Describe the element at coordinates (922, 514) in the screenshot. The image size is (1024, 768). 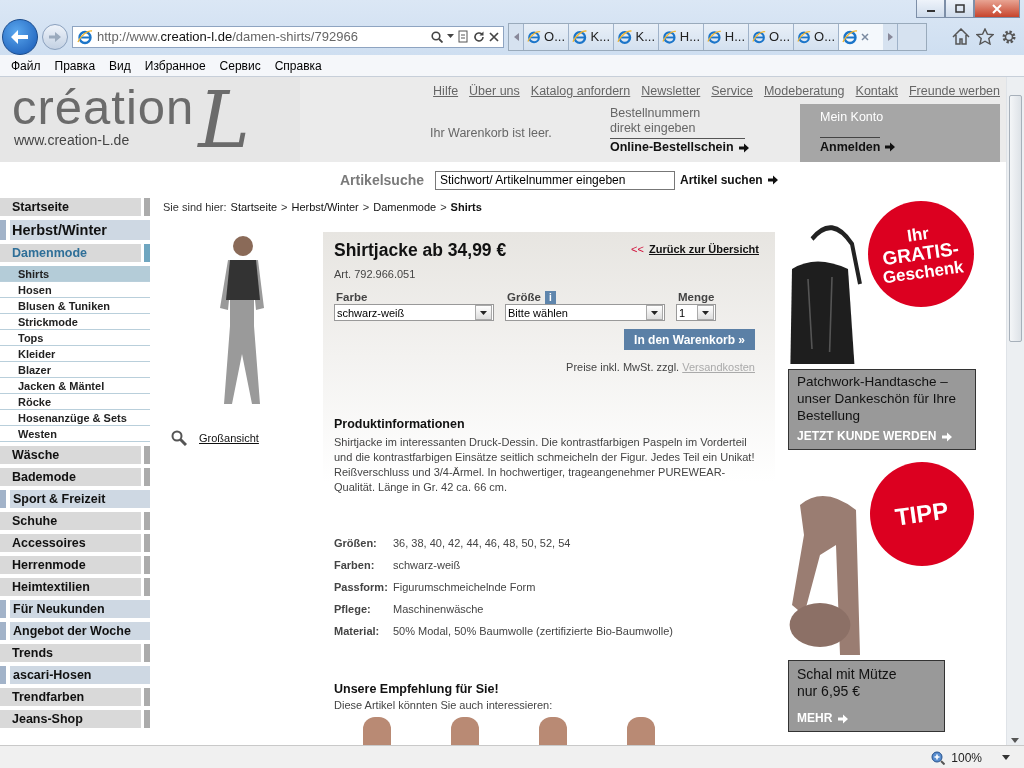
I see `promo-badge: TIPP` at that location.